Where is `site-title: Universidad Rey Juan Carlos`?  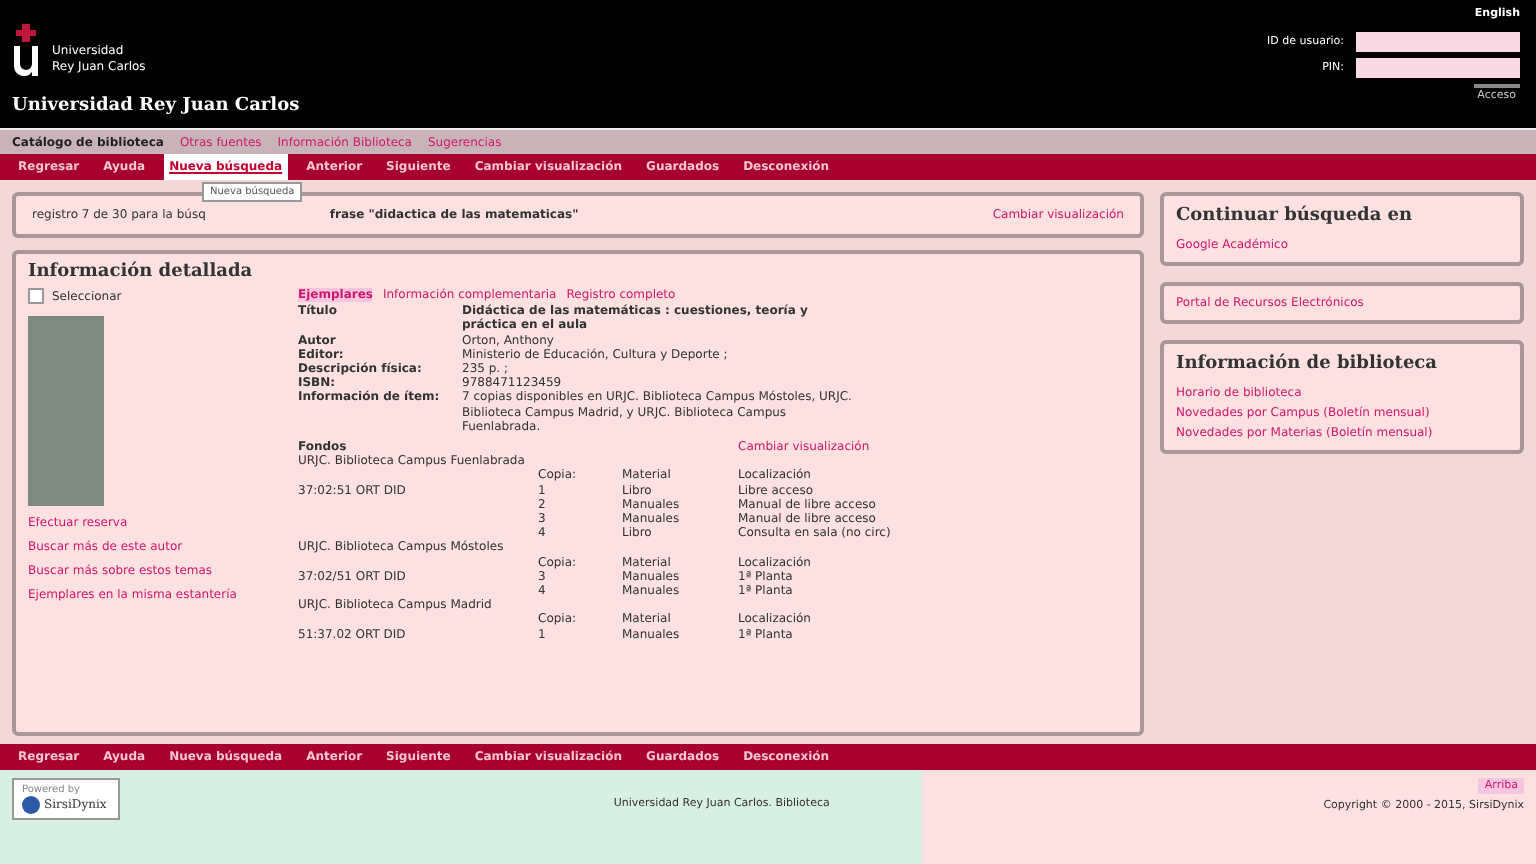
site-title: Universidad Rey Juan Carlos is located at coordinates (156, 106).